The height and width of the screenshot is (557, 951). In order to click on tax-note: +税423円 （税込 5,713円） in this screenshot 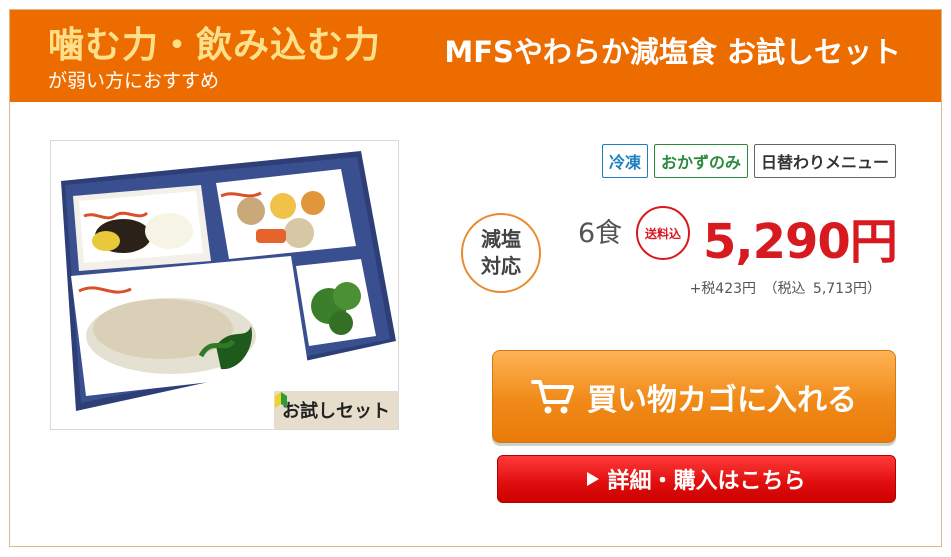, I will do `click(785, 289)`.